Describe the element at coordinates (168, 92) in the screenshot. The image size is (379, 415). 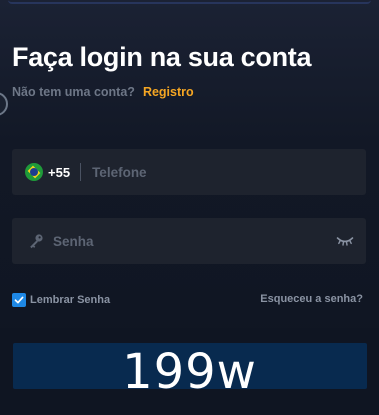
I see `register-link: Registro` at that location.